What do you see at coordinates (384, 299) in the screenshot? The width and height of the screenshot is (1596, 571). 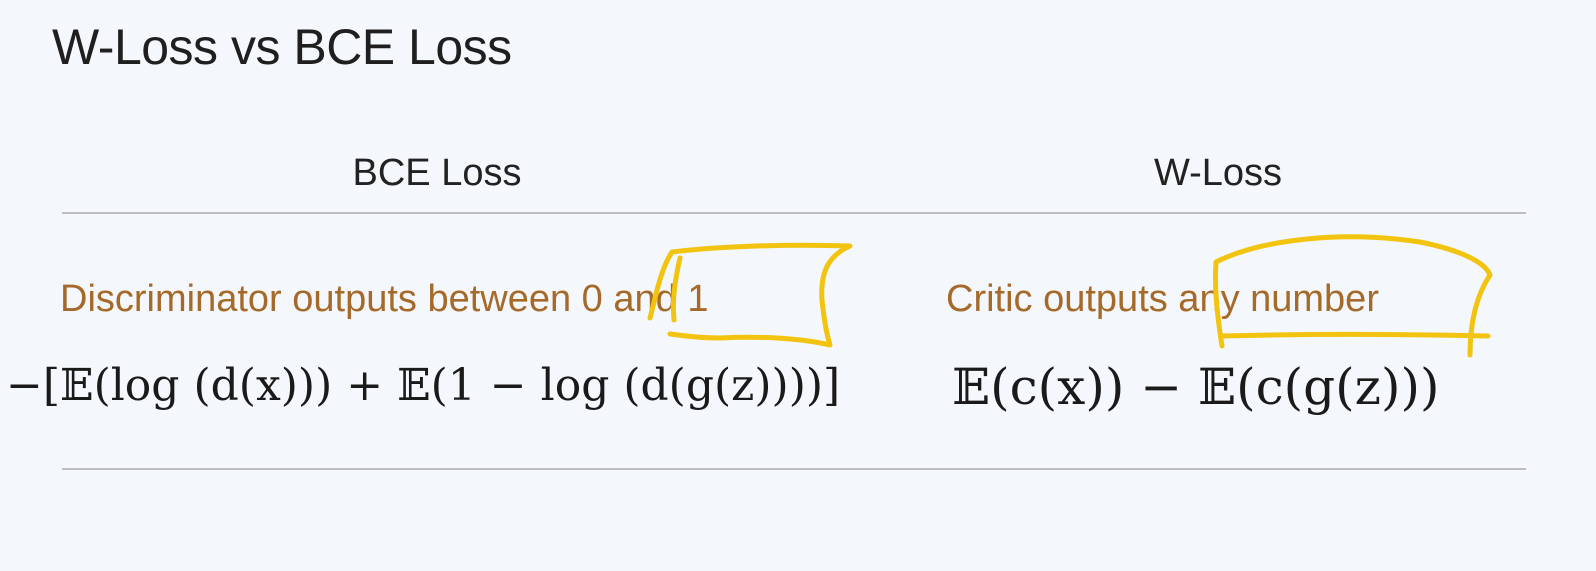 I see `bce-description: Discriminator outputs between 0 and 1` at bounding box center [384, 299].